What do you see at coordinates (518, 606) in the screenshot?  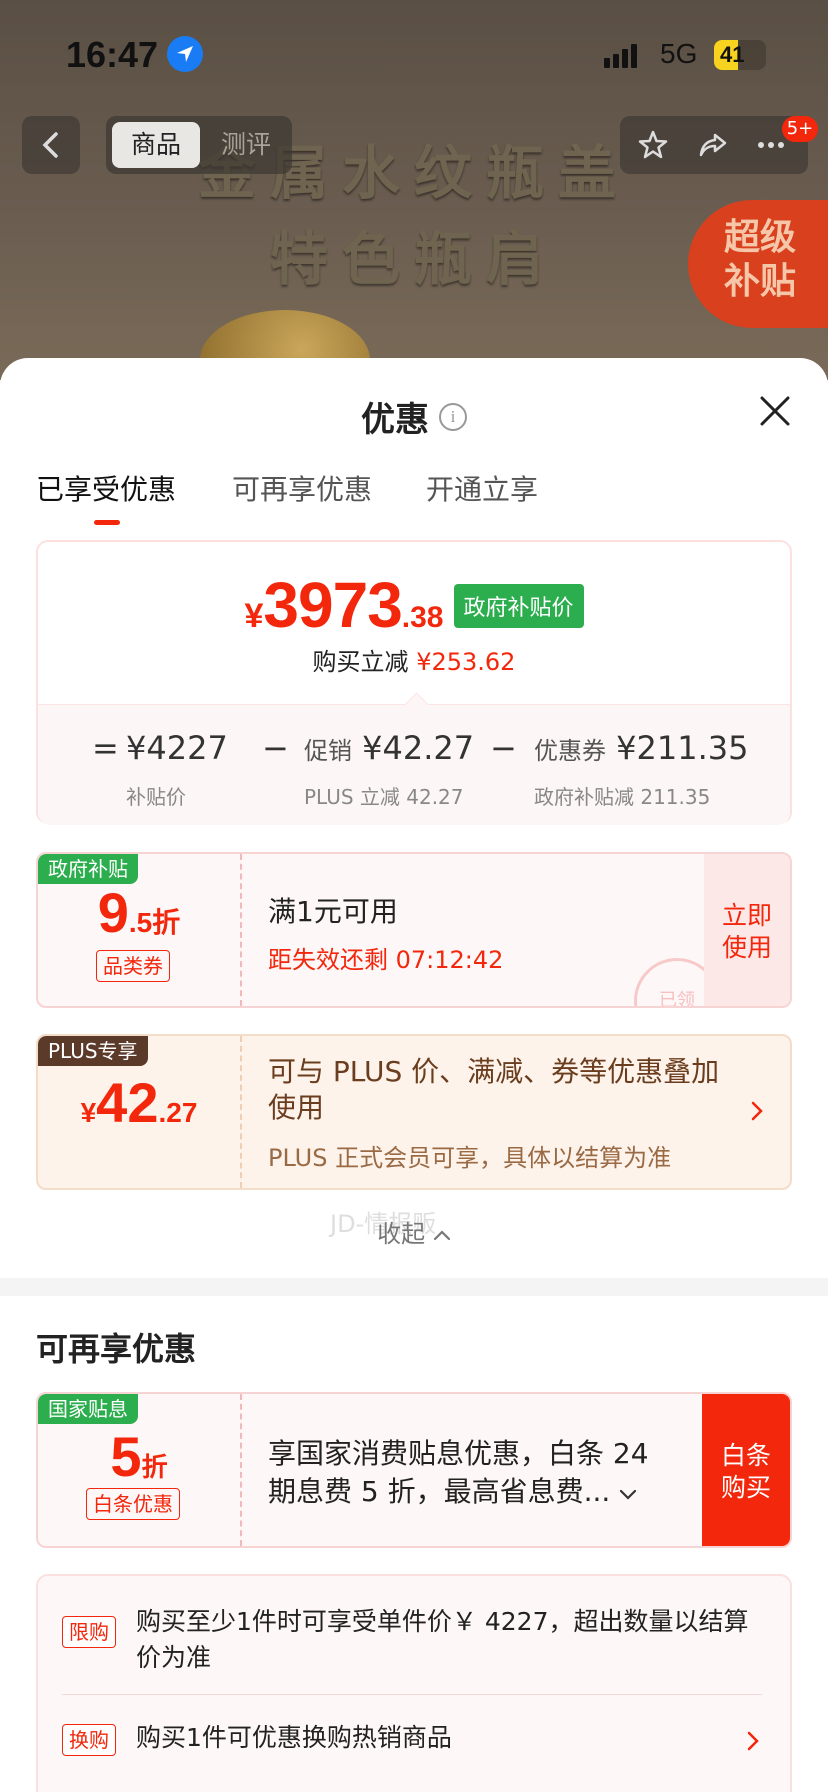 I see `gov-subsidy-price-tag: 政府补贴价` at bounding box center [518, 606].